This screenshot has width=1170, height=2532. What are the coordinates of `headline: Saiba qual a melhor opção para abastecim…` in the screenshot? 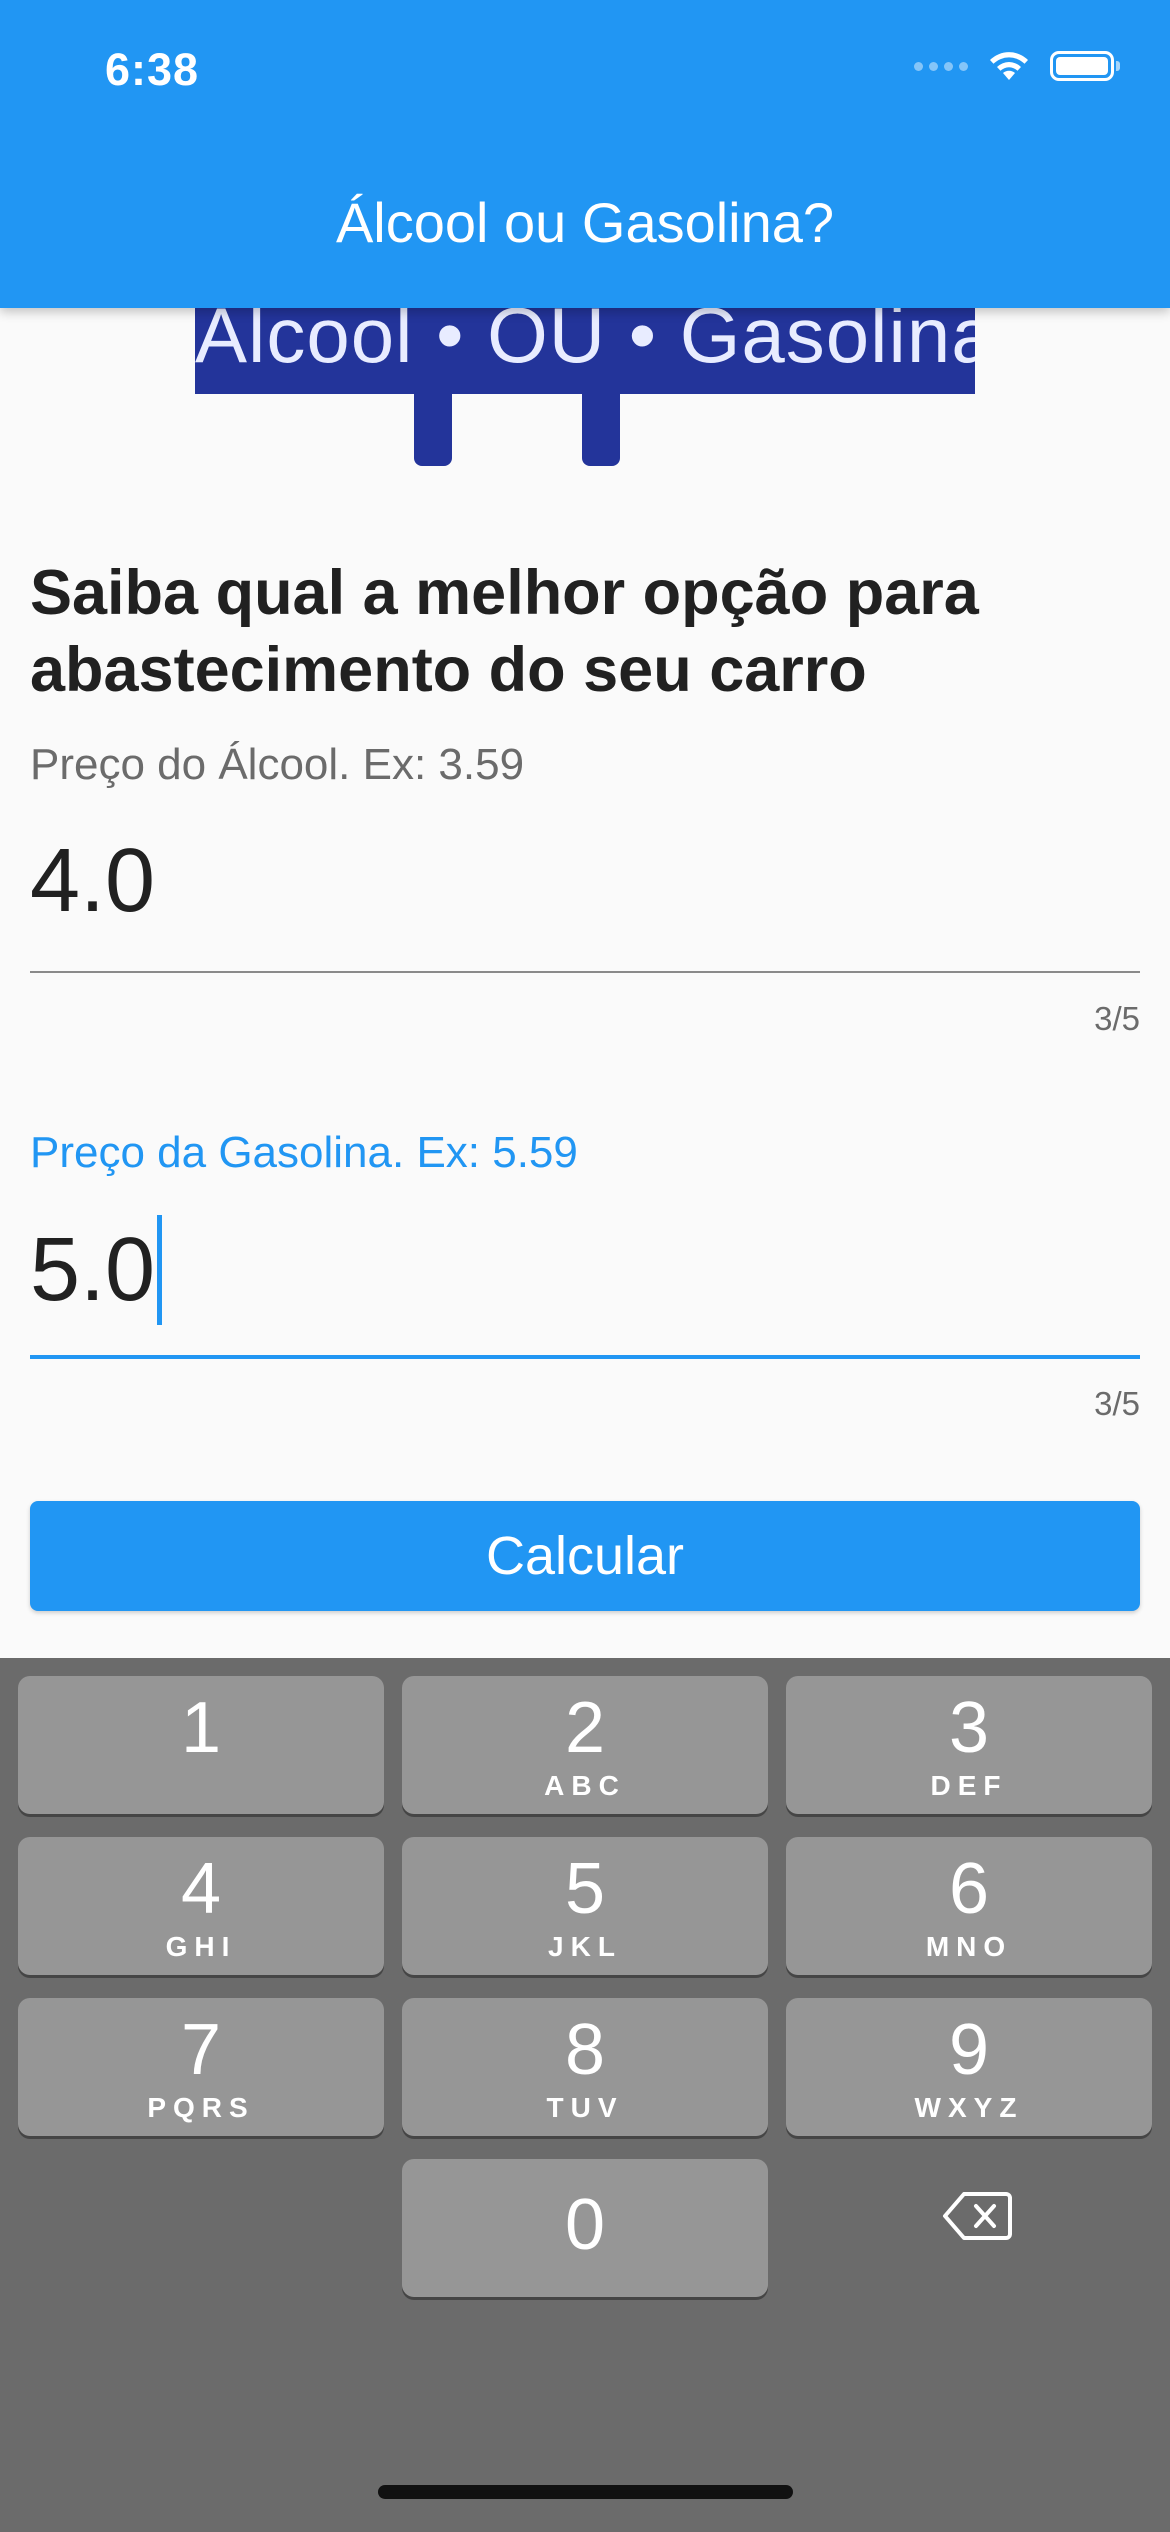 It's located at (504, 631).